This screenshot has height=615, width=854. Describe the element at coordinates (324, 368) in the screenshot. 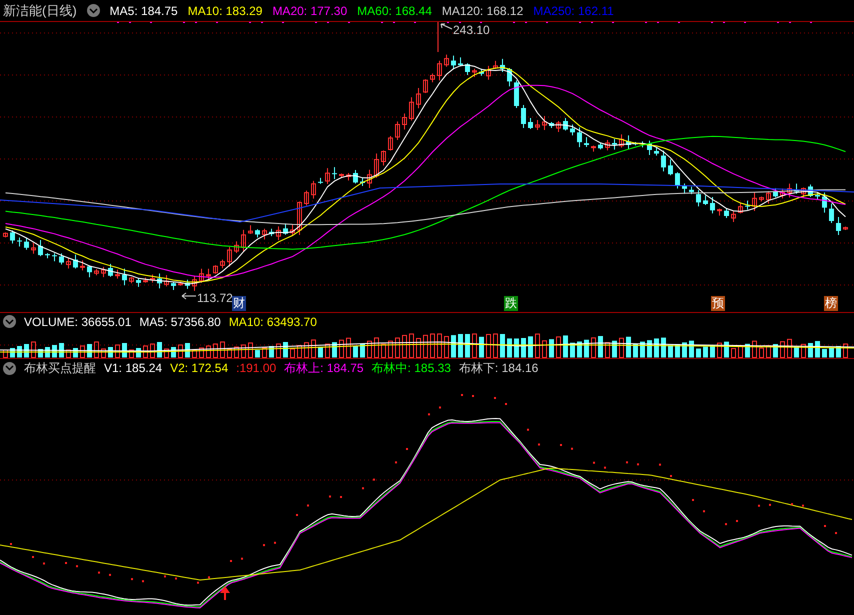

I see `indicator-value: 布林上: 184.75` at that location.